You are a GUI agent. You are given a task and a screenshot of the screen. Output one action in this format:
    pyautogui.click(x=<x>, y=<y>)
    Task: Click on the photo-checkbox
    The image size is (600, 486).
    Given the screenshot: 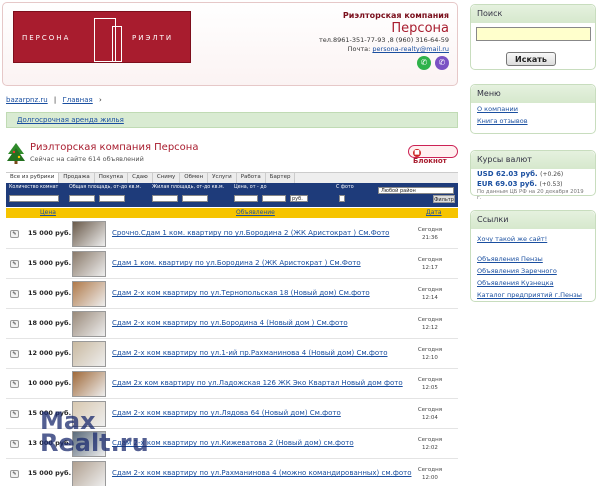 What is the action you would take?
    pyautogui.click(x=342, y=198)
    